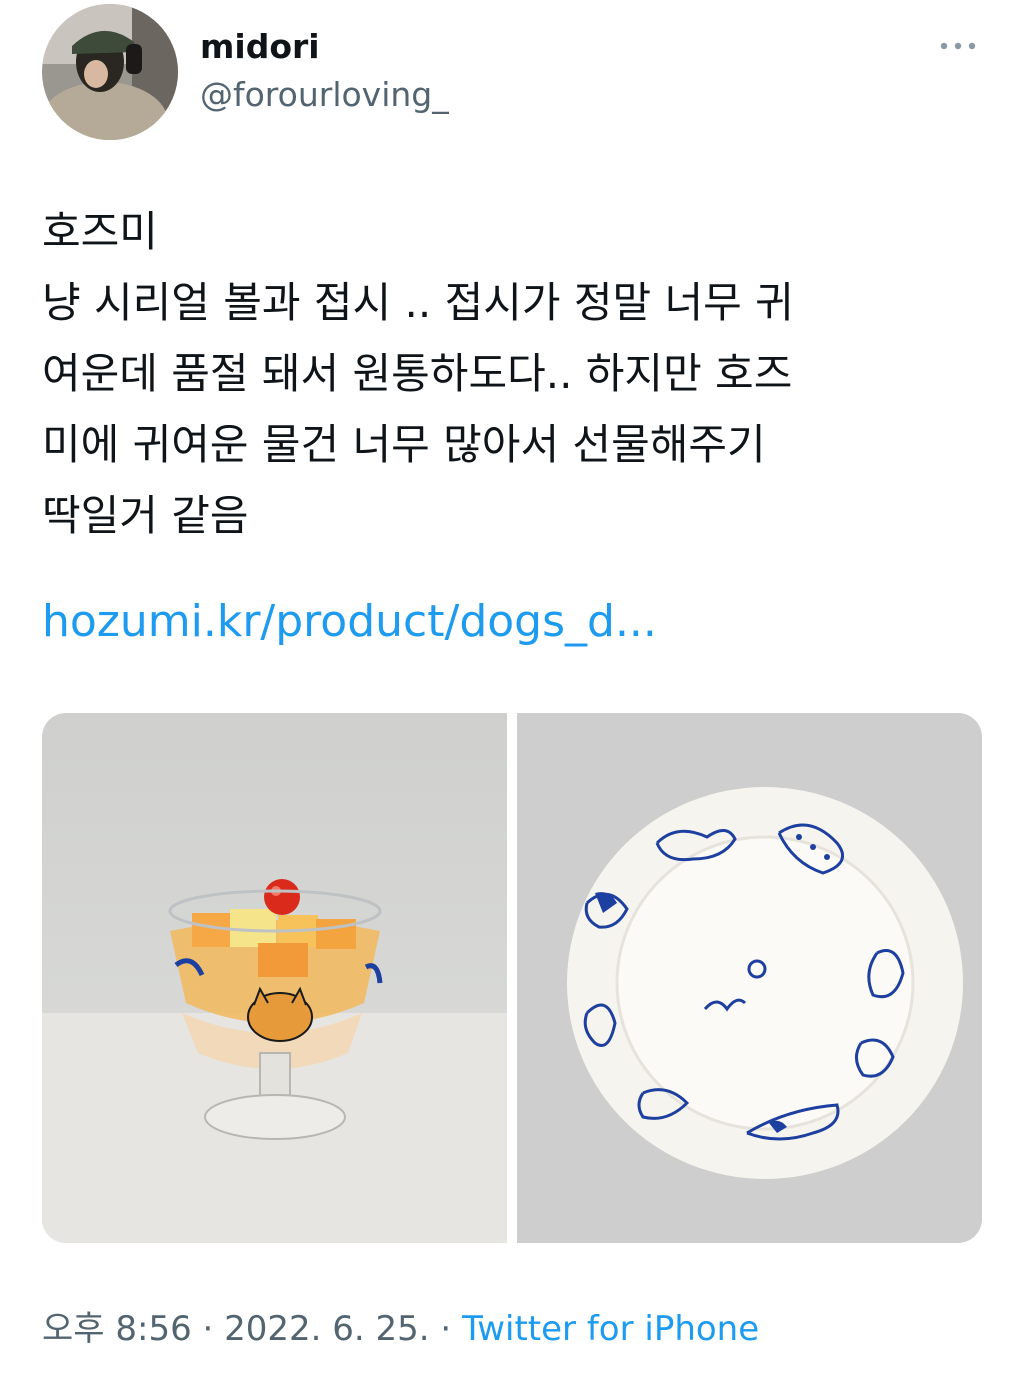 This screenshot has width=1024, height=1380. I want to click on tweet-time: 오후 8:56, so click(117, 1329).